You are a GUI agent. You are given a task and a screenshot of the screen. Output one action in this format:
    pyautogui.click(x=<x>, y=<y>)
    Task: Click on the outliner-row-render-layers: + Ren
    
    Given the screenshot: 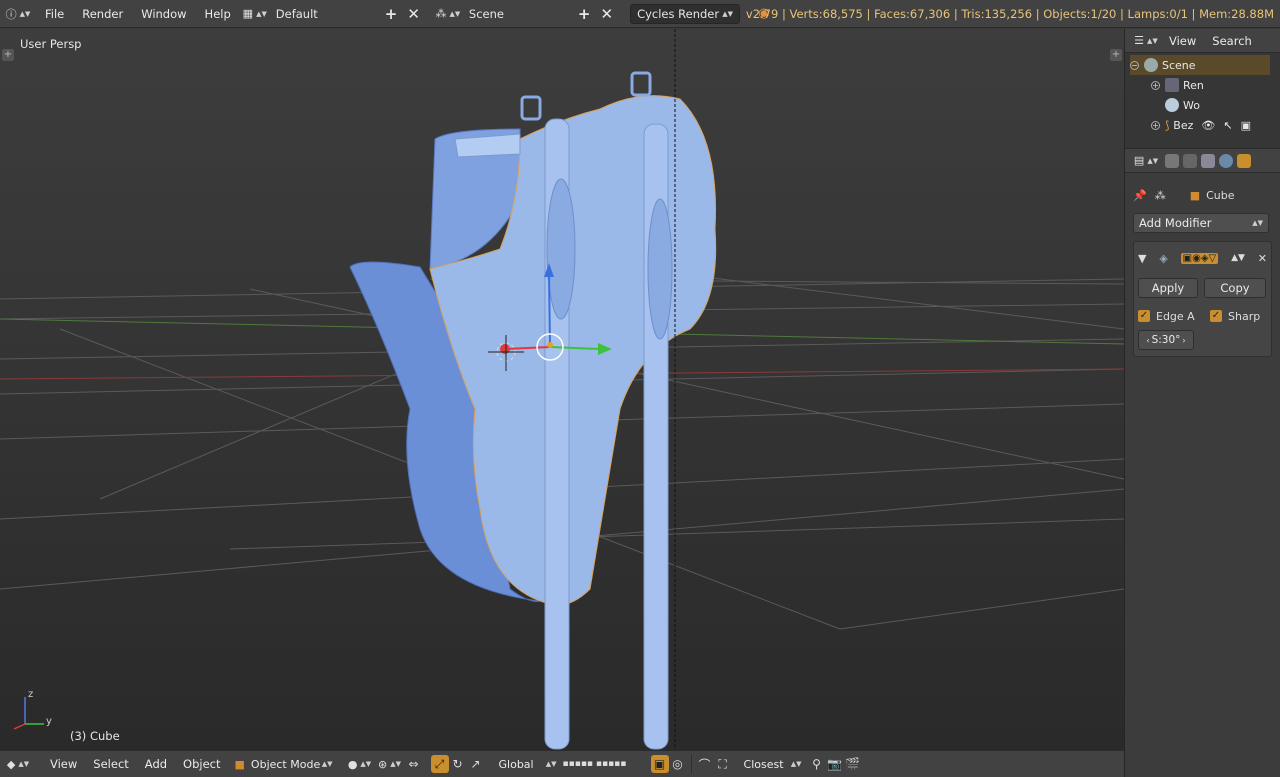 What is the action you would take?
    pyautogui.click(x=1215, y=85)
    